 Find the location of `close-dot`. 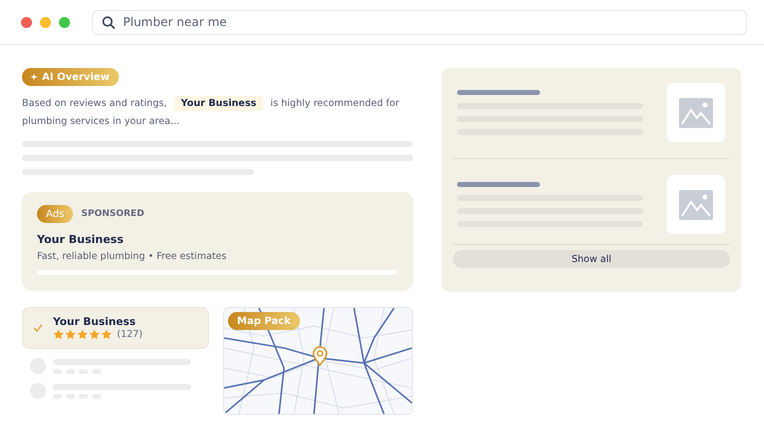

close-dot is located at coordinates (26, 22).